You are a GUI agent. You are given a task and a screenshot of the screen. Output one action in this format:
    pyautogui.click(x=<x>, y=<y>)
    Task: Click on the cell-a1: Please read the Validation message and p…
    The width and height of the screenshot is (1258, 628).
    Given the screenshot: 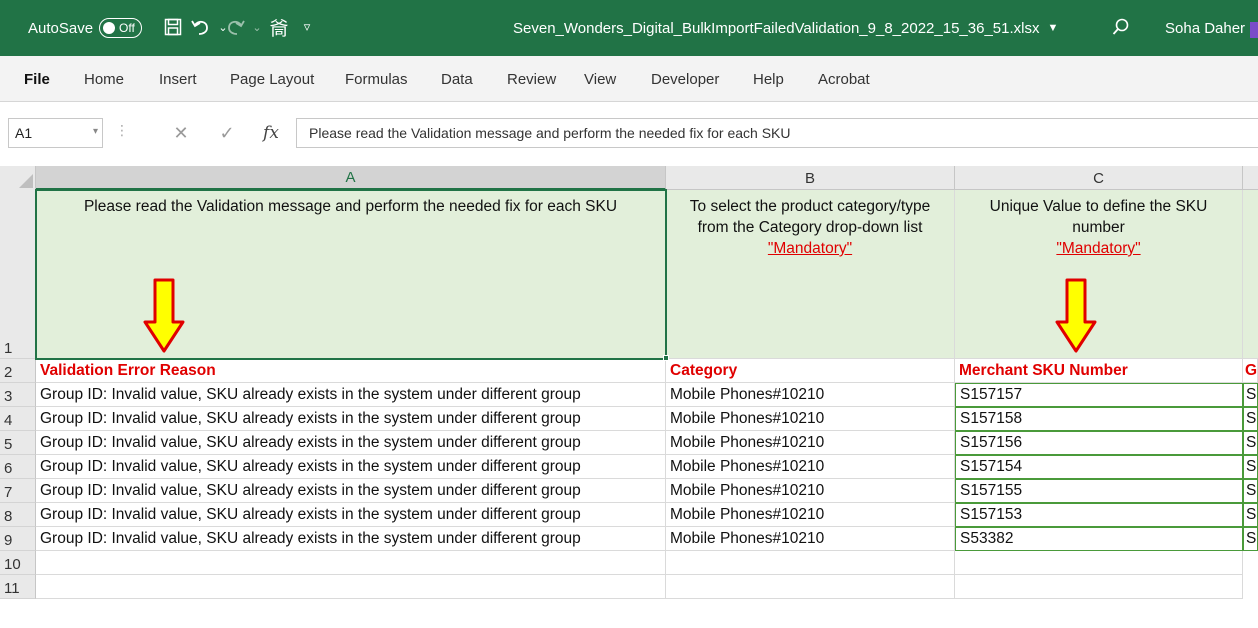 What is the action you would take?
    pyautogui.click(x=351, y=274)
    